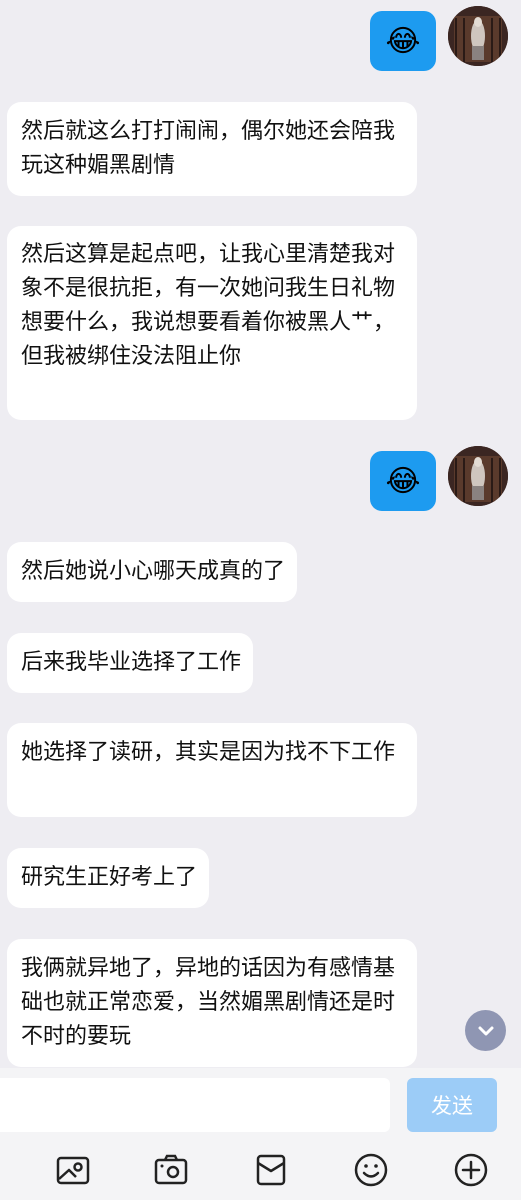  What do you see at coordinates (208, 148) in the screenshot?
I see `message-text: 然后就这么打打闹闹，偶尔她还会陪我玩这种媚黑剧情` at bounding box center [208, 148].